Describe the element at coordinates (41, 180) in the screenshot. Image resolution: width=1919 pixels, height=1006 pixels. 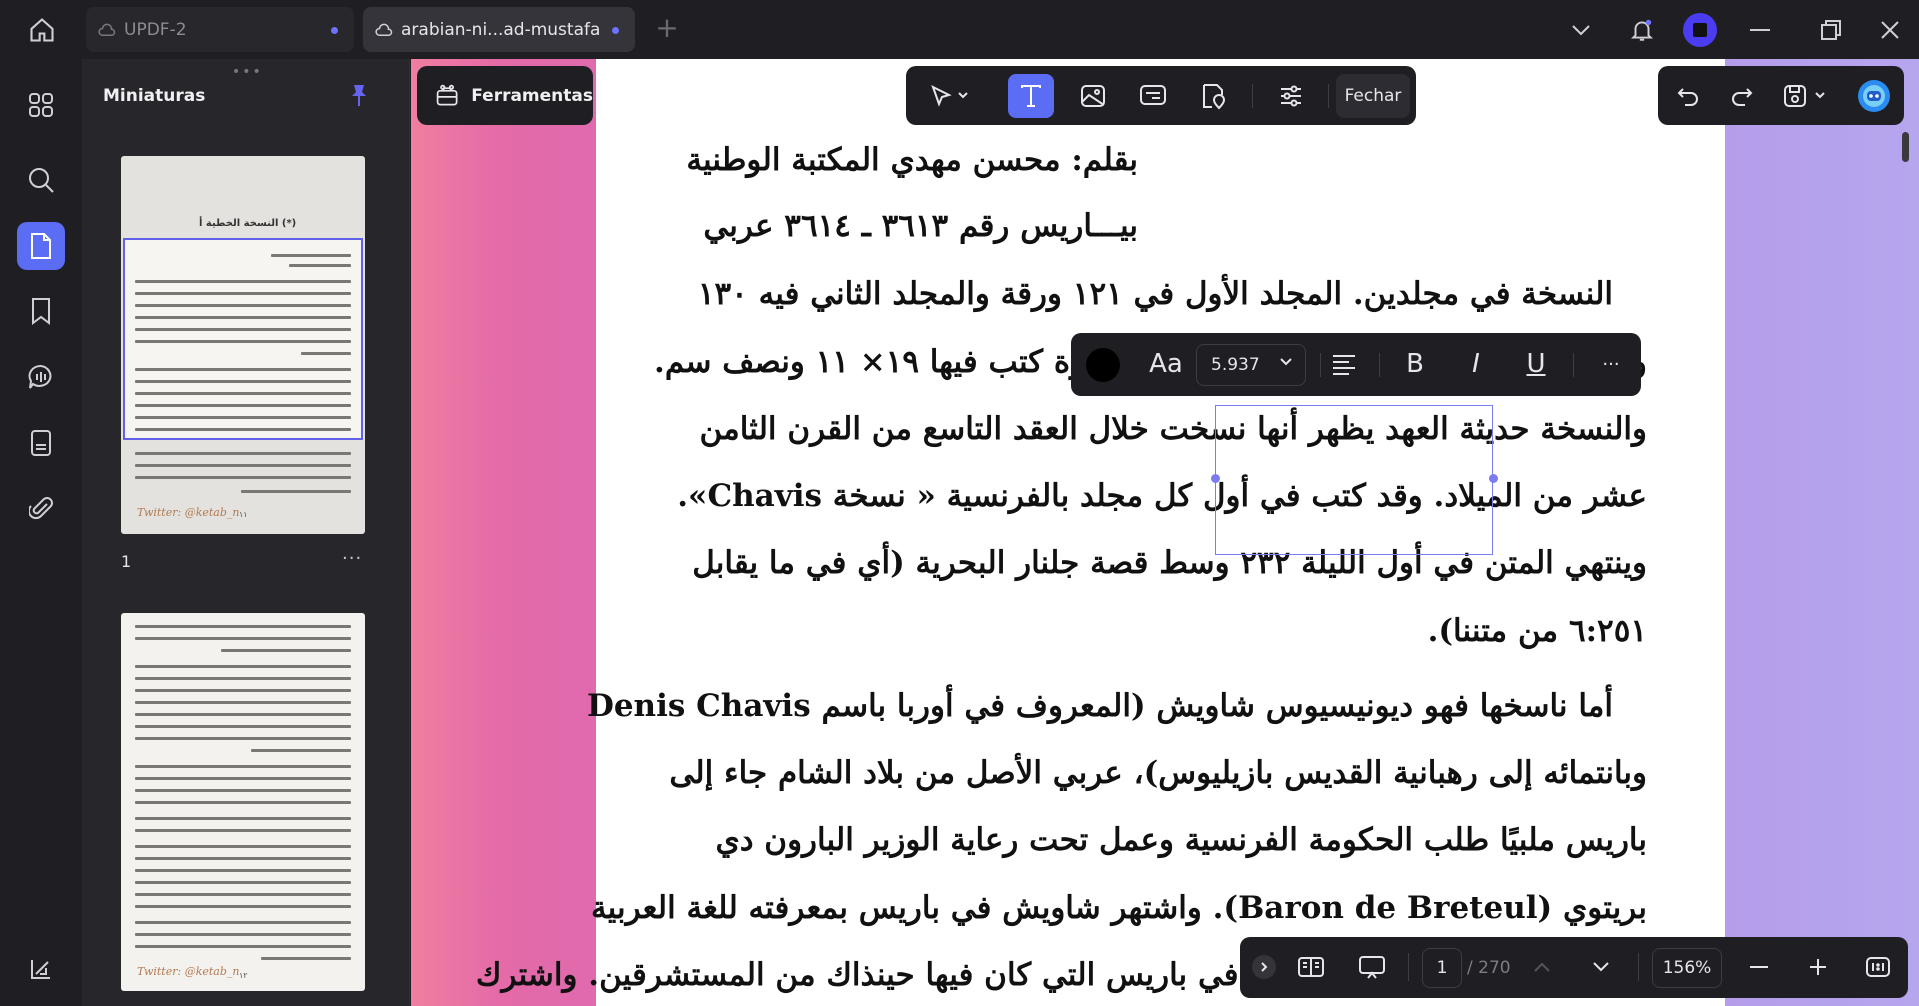
I see `rail-search-button` at that location.